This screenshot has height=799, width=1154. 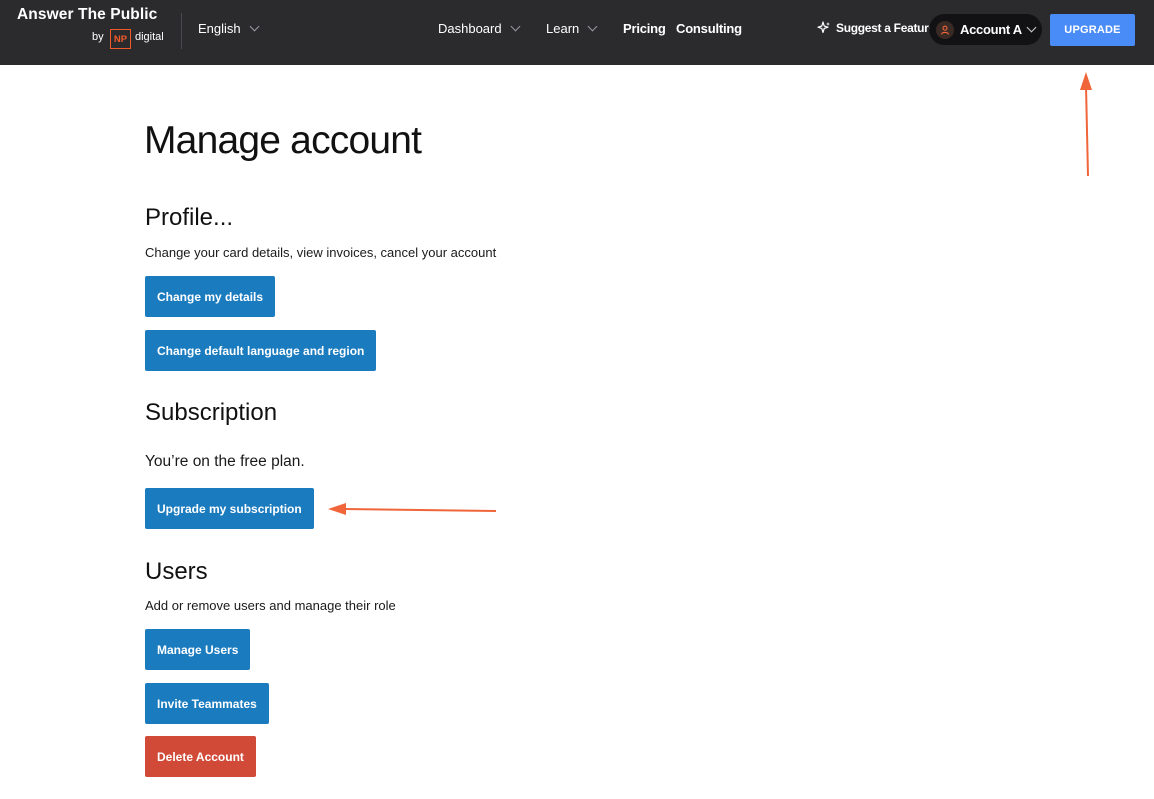 I want to click on brand-divider, so click(x=181, y=31).